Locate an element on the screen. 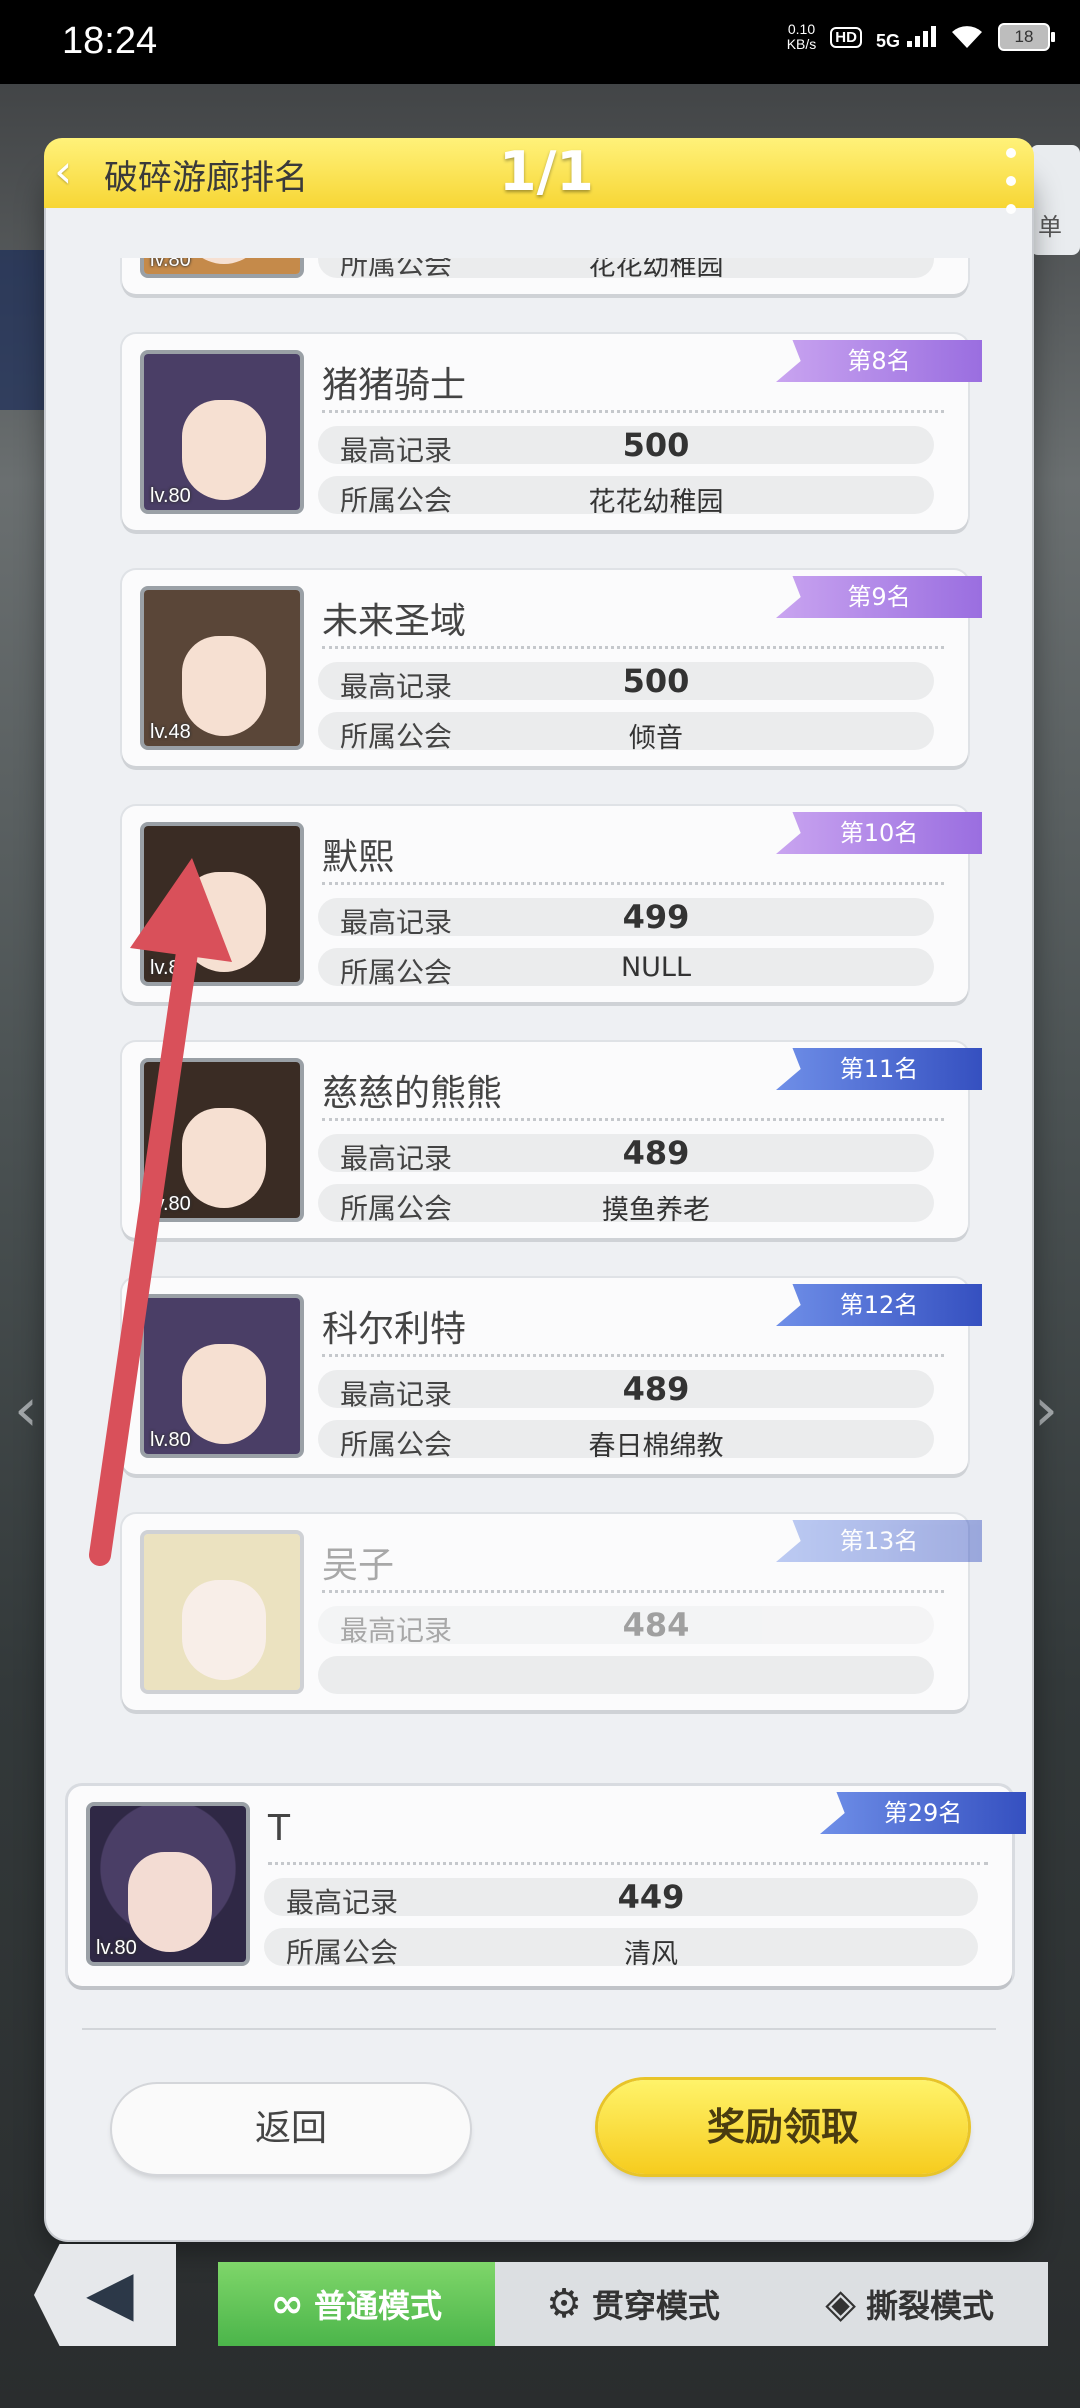 The image size is (1080, 2408). mode-tab: ⚙ 贯穿模式 is located at coordinates (633, 2304).